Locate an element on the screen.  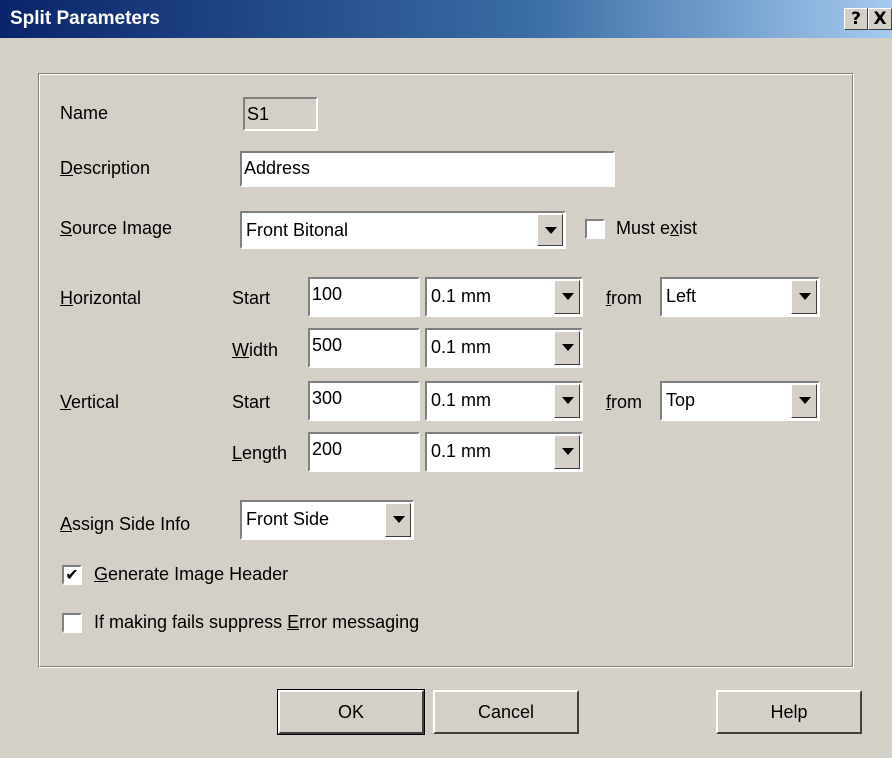
width-input: 500 is located at coordinates (364, 348).